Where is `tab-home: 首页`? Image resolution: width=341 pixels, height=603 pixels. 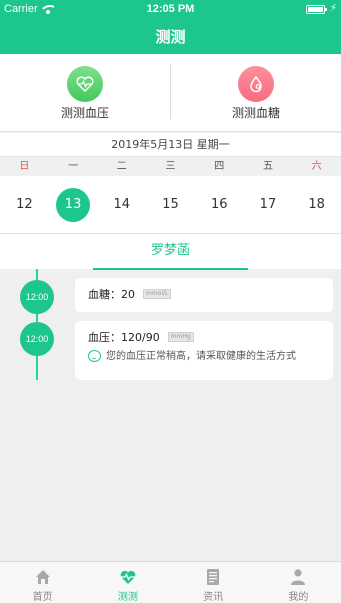
tab-home: 首页 is located at coordinates (42, 582).